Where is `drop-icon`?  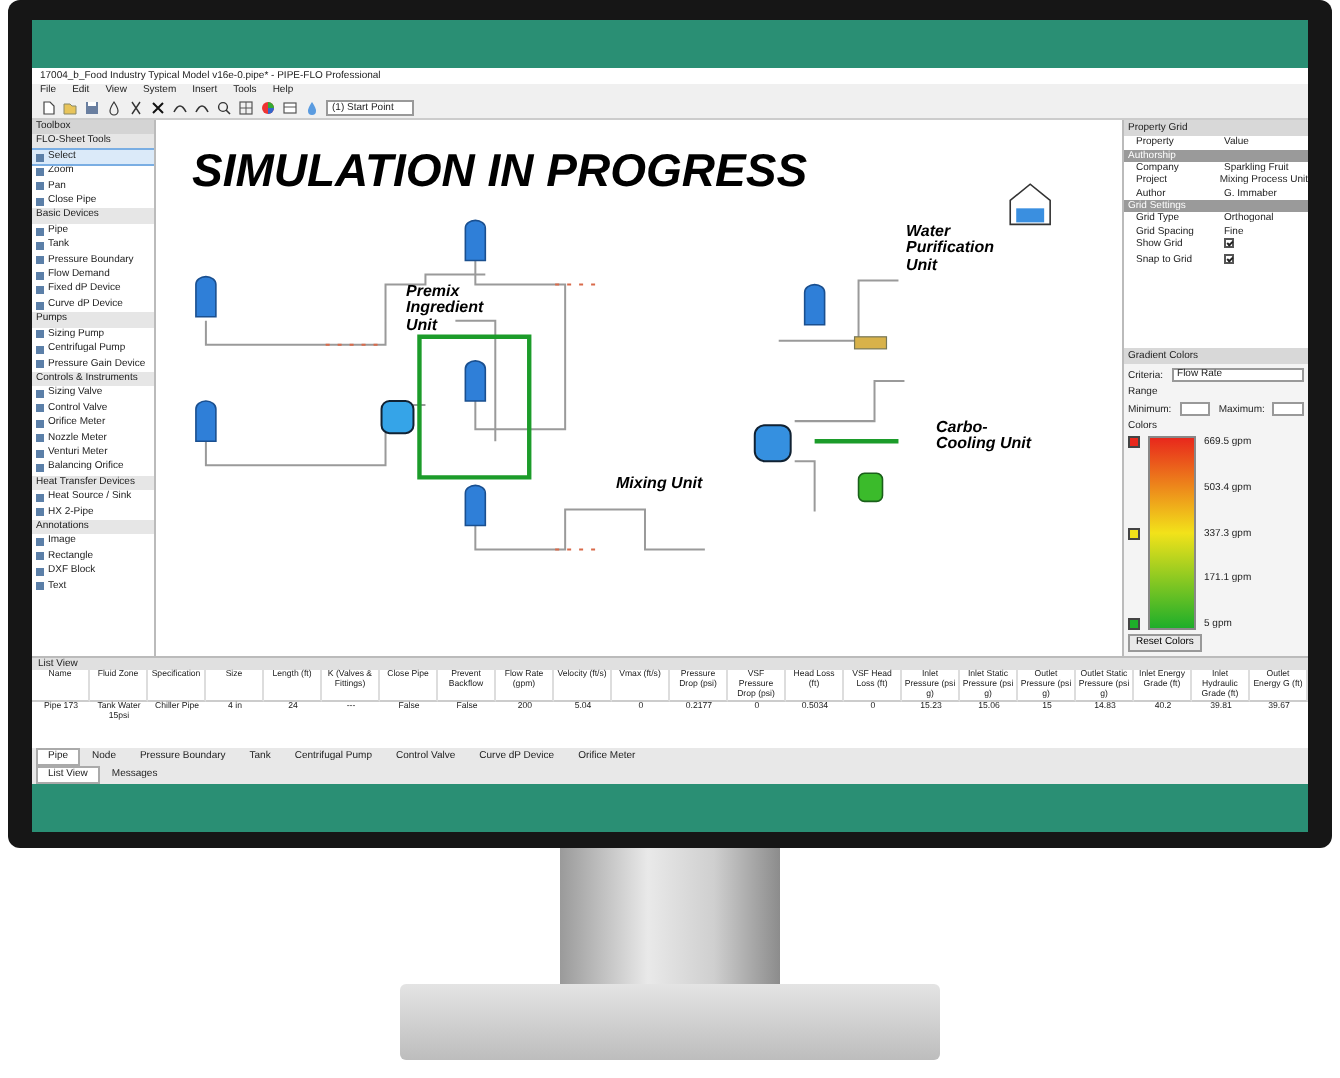
drop-icon is located at coordinates (114, 108).